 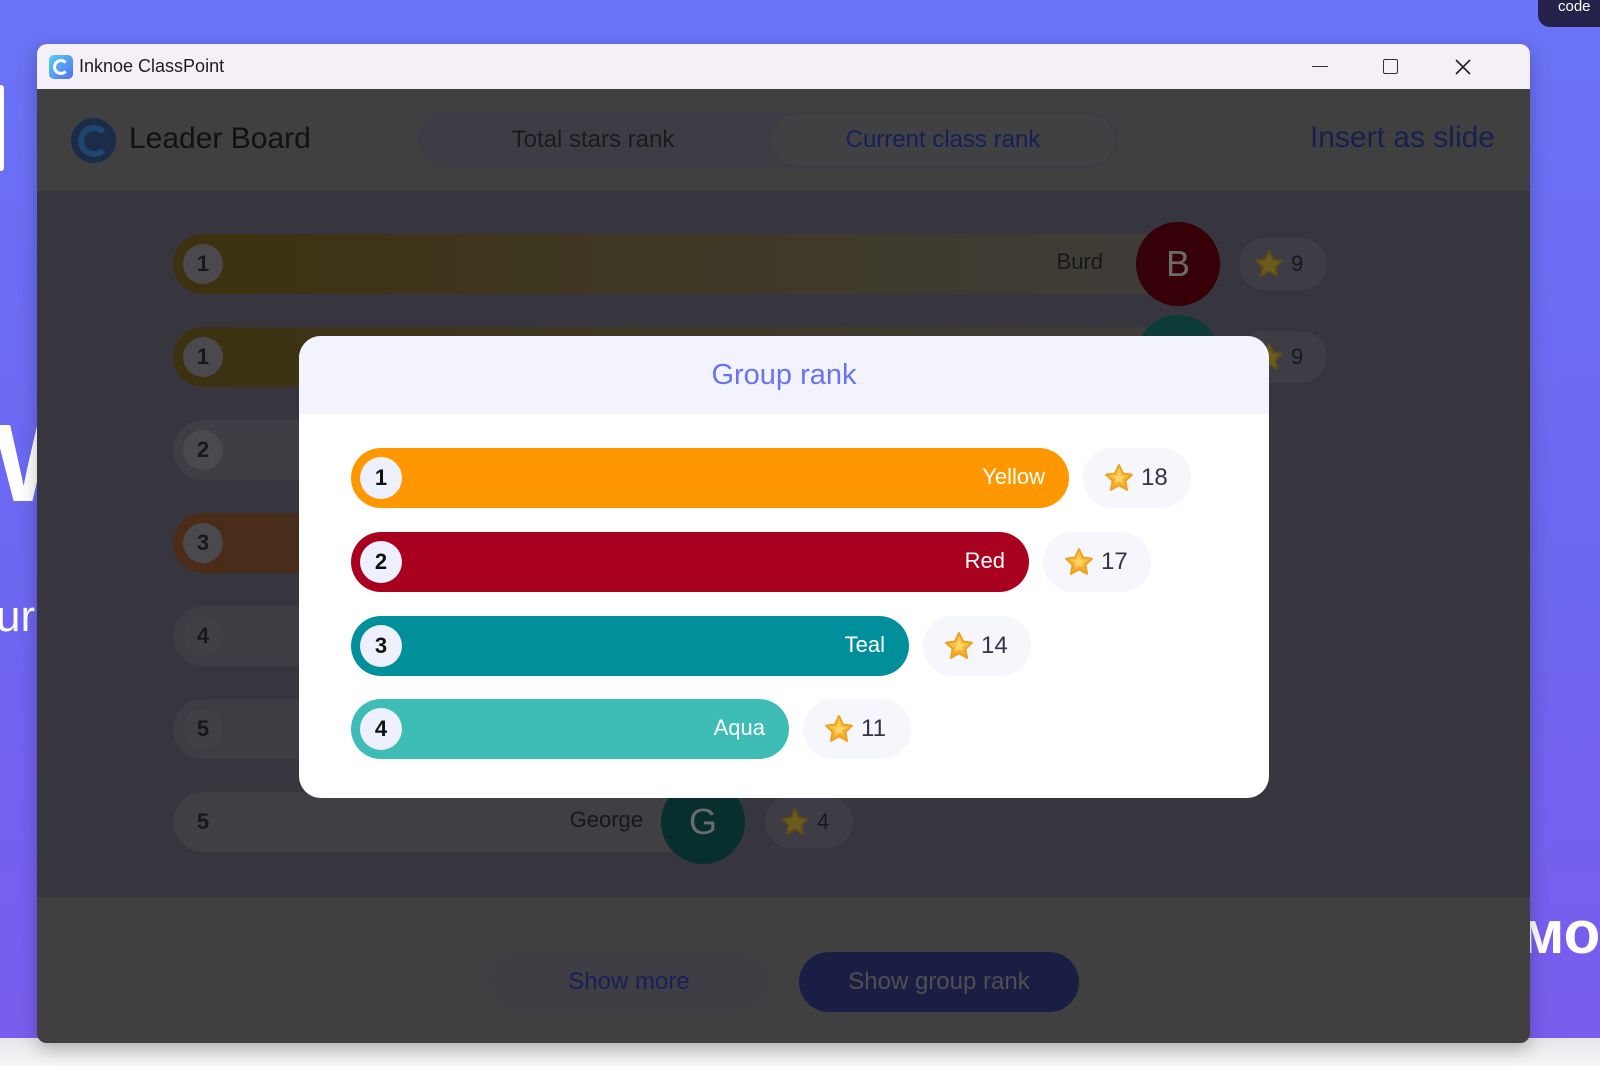 What do you see at coordinates (1569, 13) in the screenshot?
I see `code-badge: code` at bounding box center [1569, 13].